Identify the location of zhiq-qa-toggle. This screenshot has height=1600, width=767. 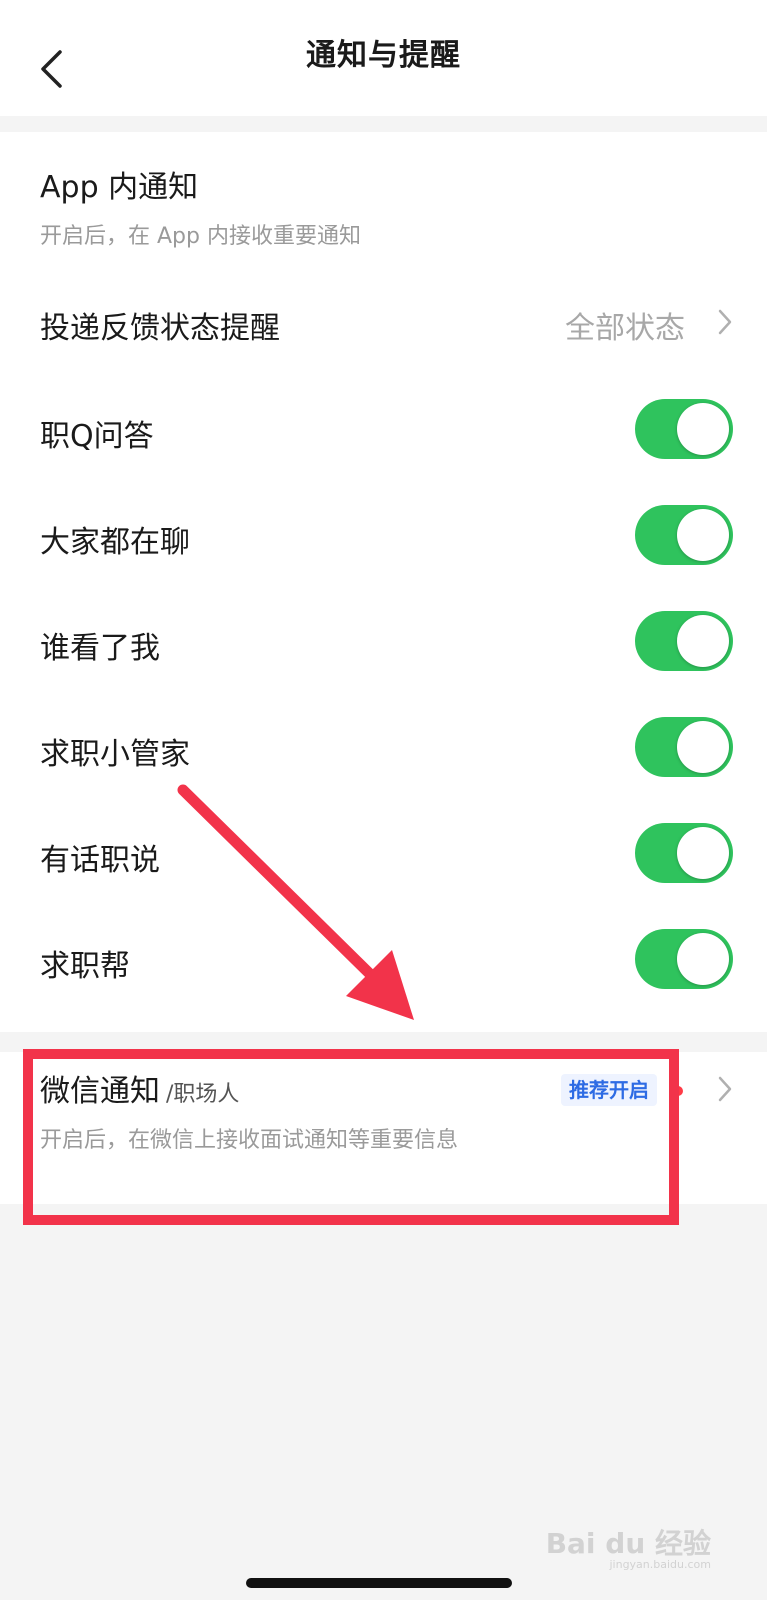
(684, 429).